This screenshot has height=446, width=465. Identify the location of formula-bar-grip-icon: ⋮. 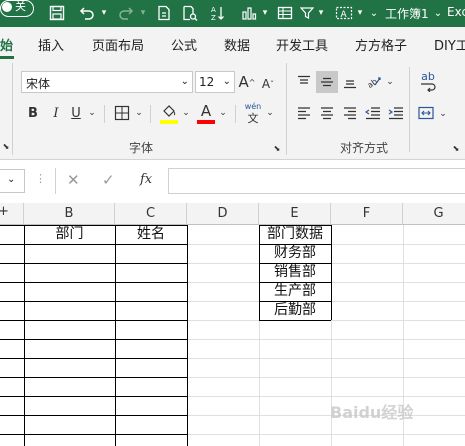
(40, 178).